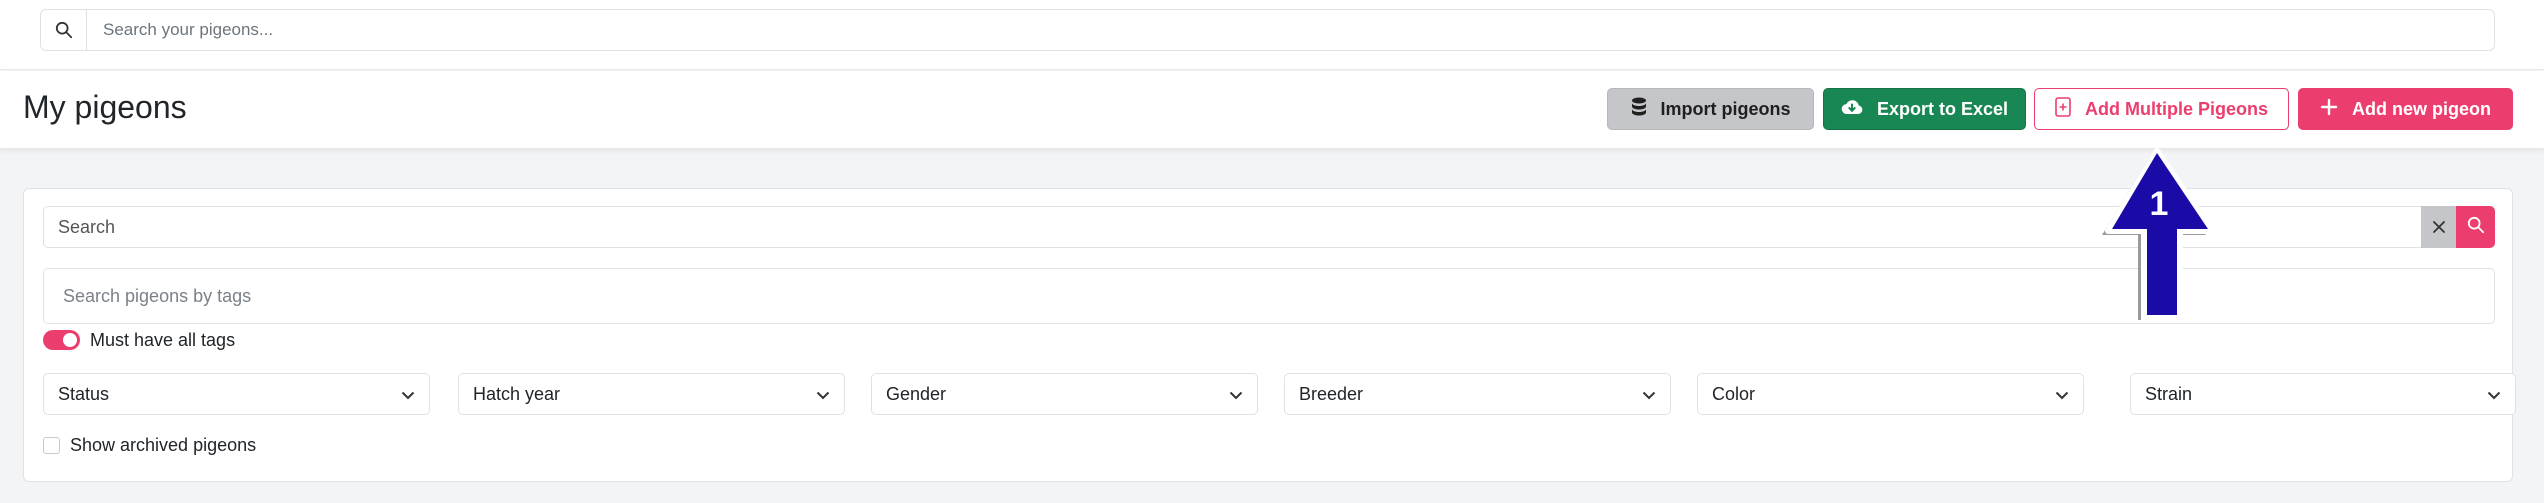  What do you see at coordinates (105, 107) in the screenshot?
I see `page-title: My pigeons` at bounding box center [105, 107].